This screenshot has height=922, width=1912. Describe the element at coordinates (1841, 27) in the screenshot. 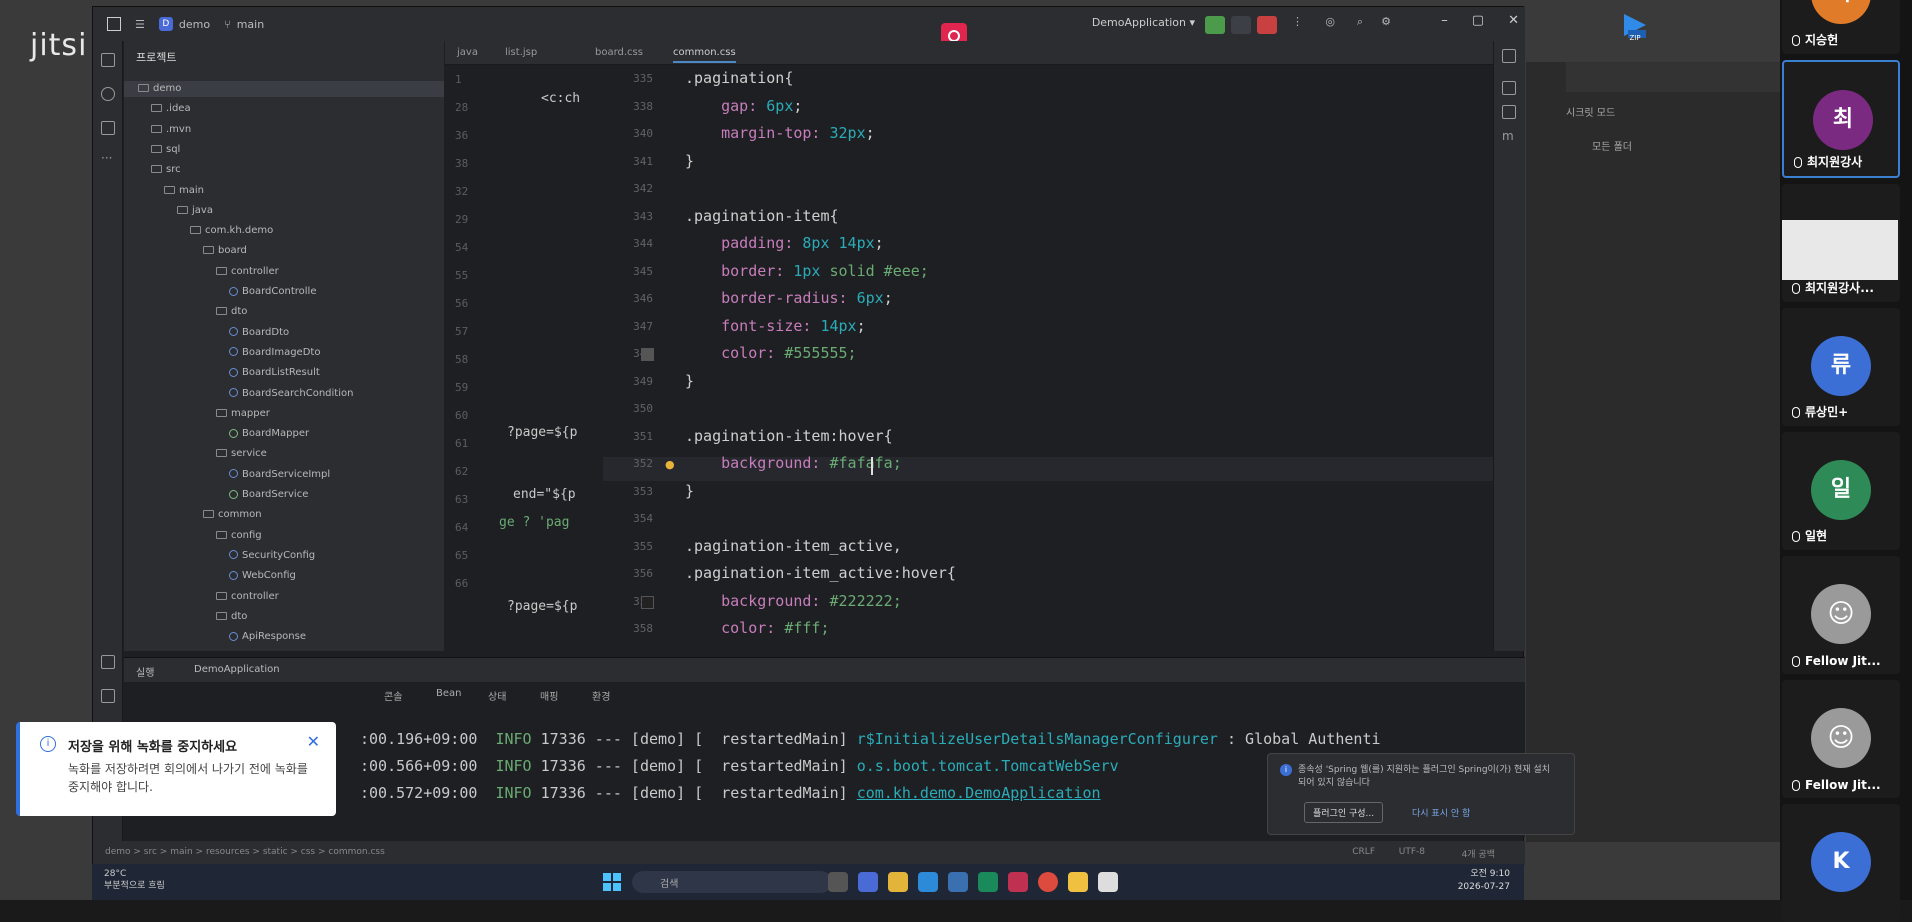

I see `participant-tile: 지지승헌` at that location.